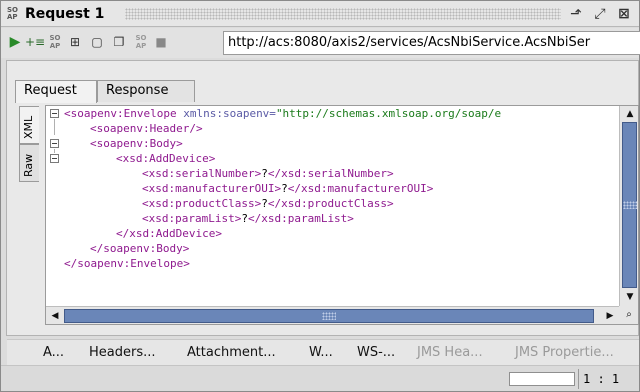 Image resolution: width=640 pixels, height=392 pixels. What do you see at coordinates (137, 90) in the screenshot?
I see `tab-response-label: Response` at bounding box center [137, 90].